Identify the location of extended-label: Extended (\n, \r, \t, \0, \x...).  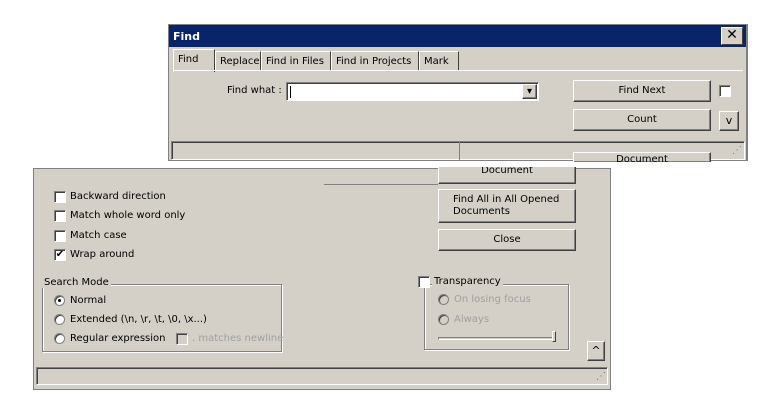
(138, 319).